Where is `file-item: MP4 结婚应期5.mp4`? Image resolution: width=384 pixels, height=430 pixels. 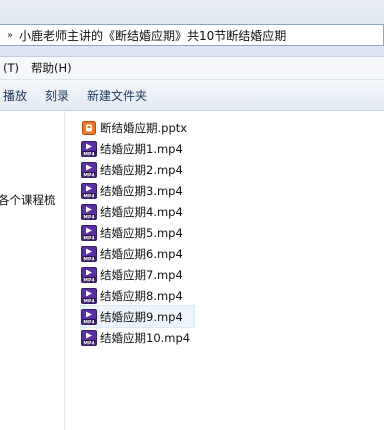 file-item: MP4 结婚应期5.mp4 is located at coordinates (137, 232).